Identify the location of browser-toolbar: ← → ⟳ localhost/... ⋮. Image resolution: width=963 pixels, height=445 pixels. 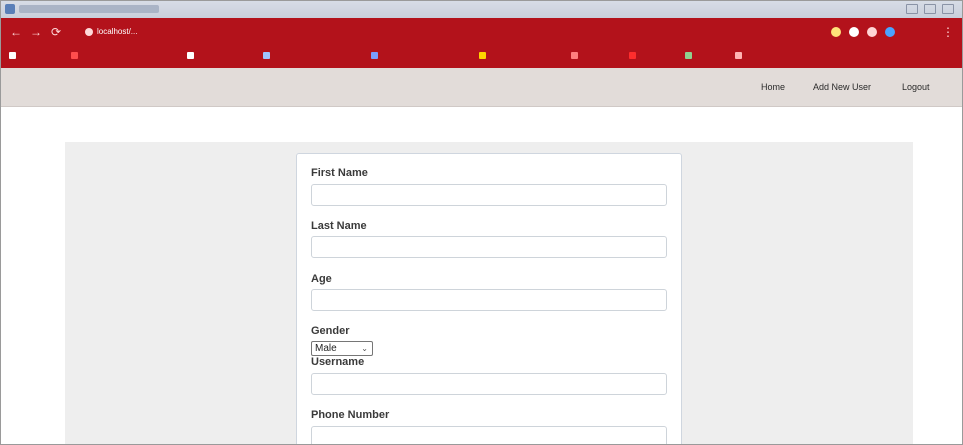
(481, 43).